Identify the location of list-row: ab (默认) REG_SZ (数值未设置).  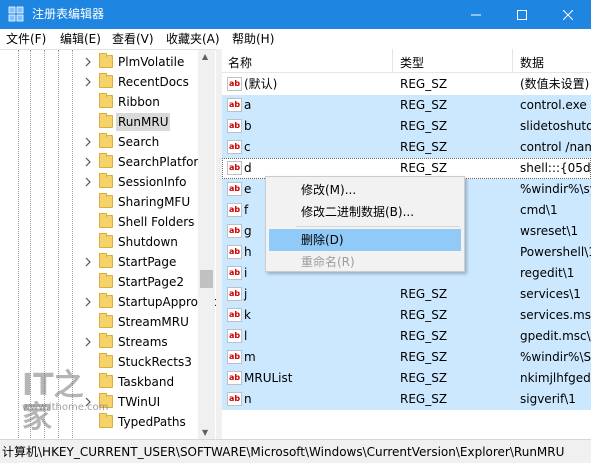
(406, 84).